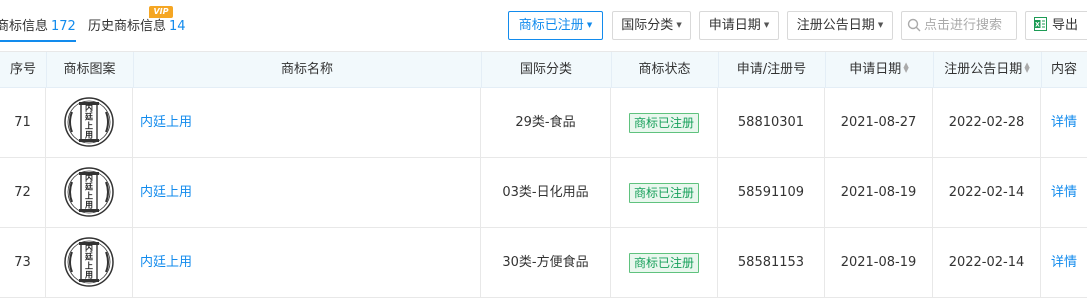 The width and height of the screenshot is (1087, 298). I want to click on export-button: X 导出, so click(1056, 25).